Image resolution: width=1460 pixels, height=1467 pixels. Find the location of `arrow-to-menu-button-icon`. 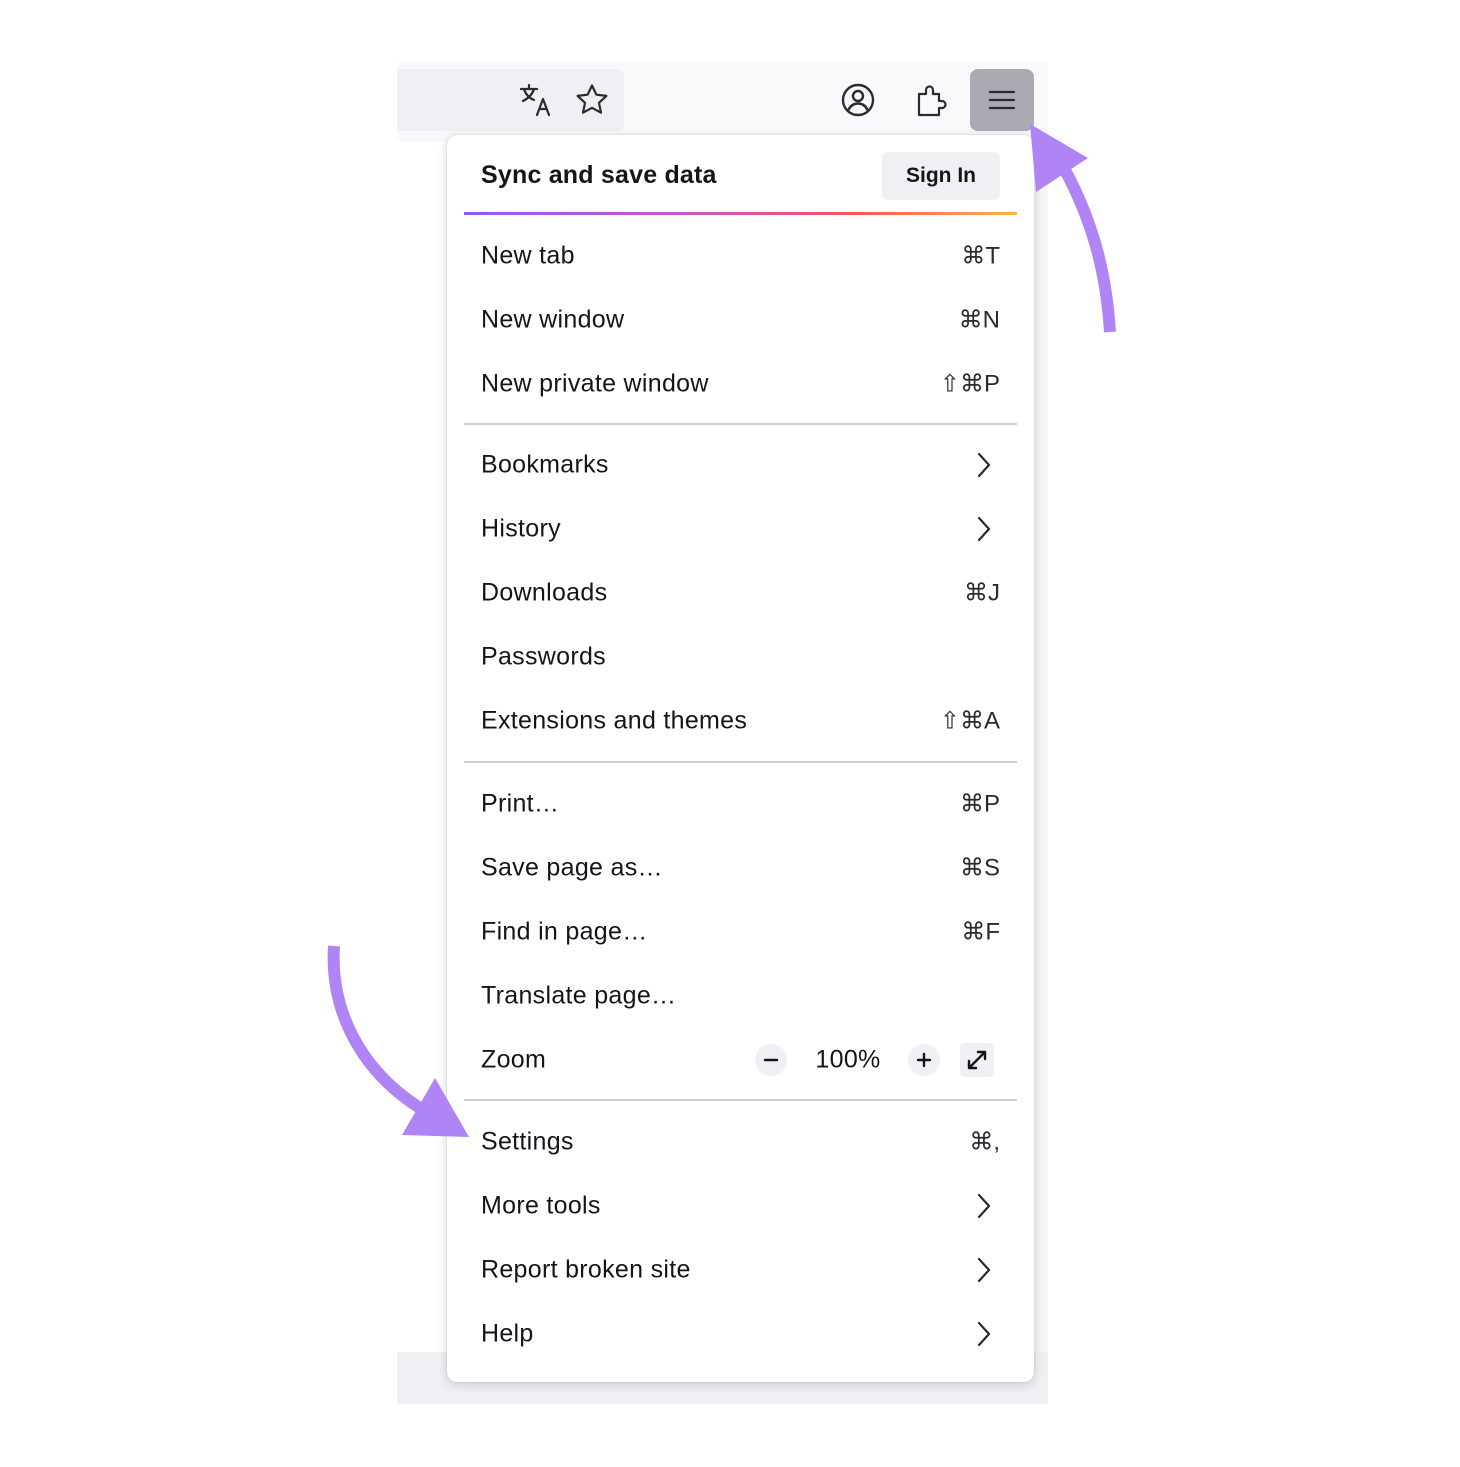

arrow-to-menu-button-icon is located at coordinates (1073, 228).